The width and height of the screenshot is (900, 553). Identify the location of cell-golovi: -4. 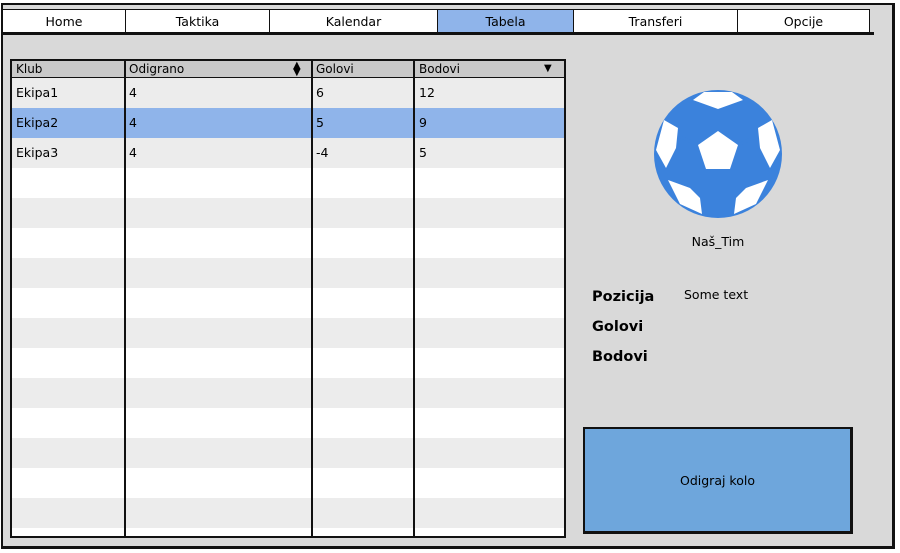
(322, 152).